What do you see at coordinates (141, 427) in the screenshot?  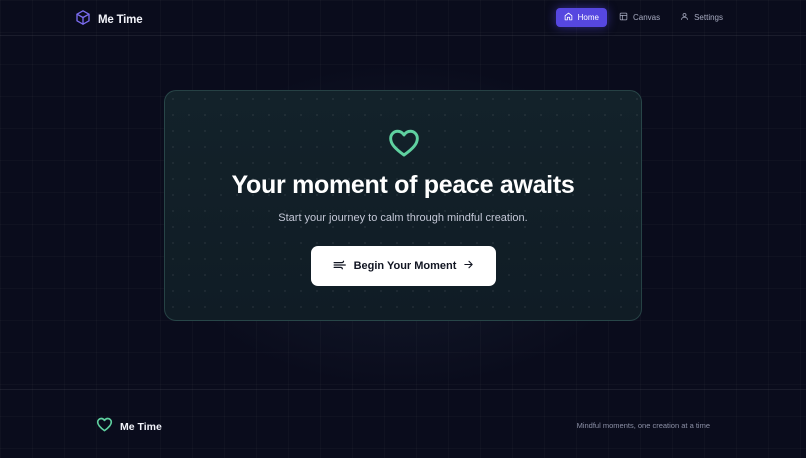 I see `footer-brand-name: Me Time` at bounding box center [141, 427].